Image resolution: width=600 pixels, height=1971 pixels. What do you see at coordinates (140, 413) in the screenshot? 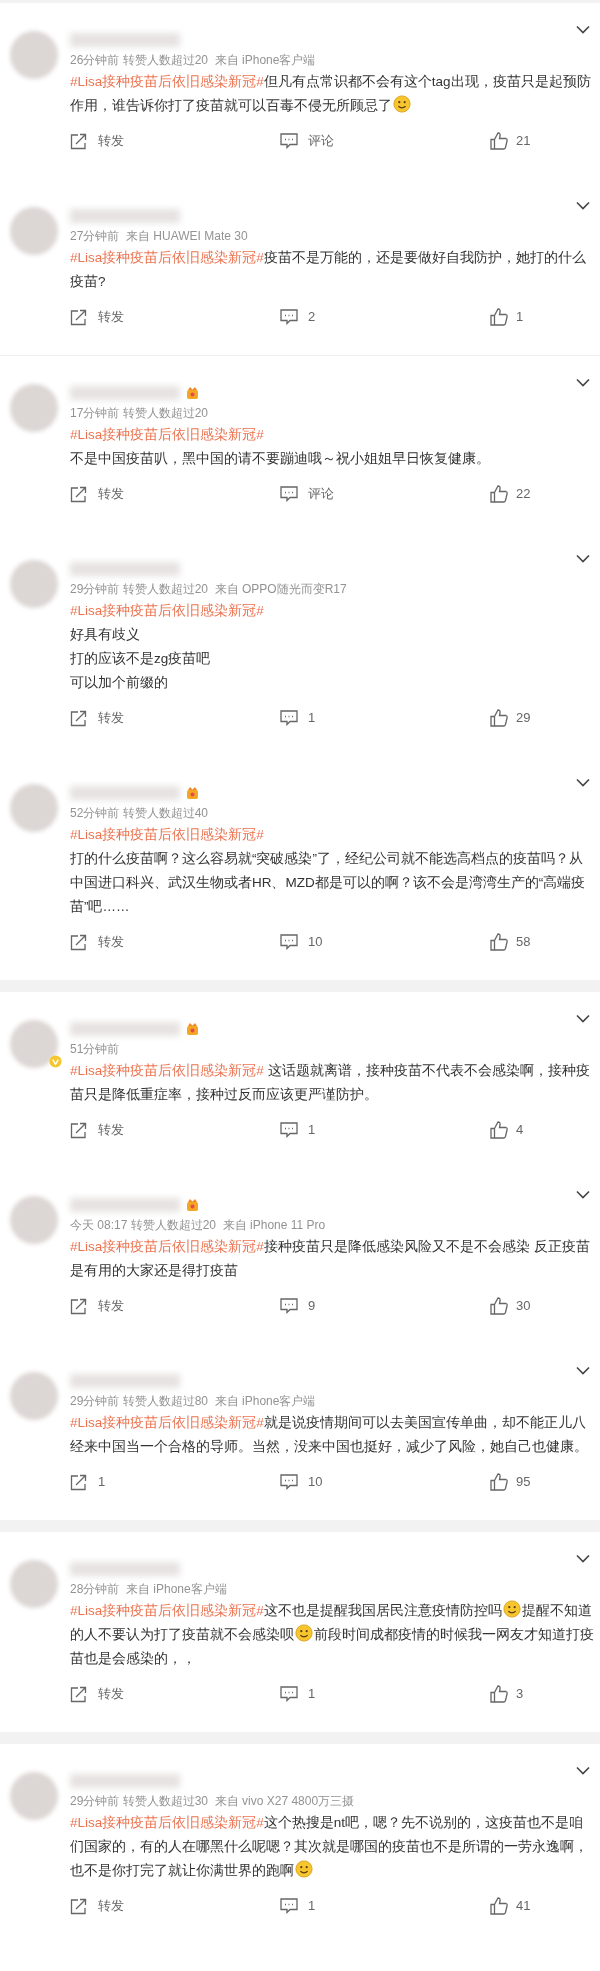
I see `post-meta: 17分钟前 转赞人数超过20` at bounding box center [140, 413].